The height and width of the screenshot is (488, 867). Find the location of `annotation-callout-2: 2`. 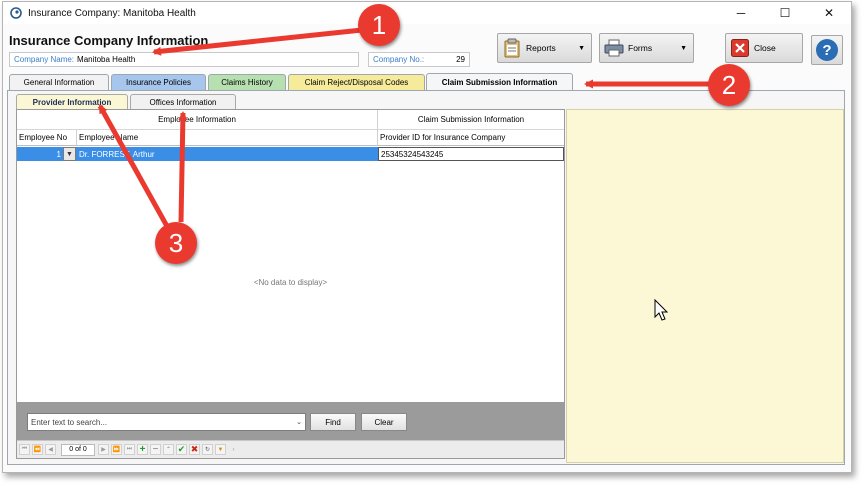

annotation-callout-2: 2 is located at coordinates (729, 85).